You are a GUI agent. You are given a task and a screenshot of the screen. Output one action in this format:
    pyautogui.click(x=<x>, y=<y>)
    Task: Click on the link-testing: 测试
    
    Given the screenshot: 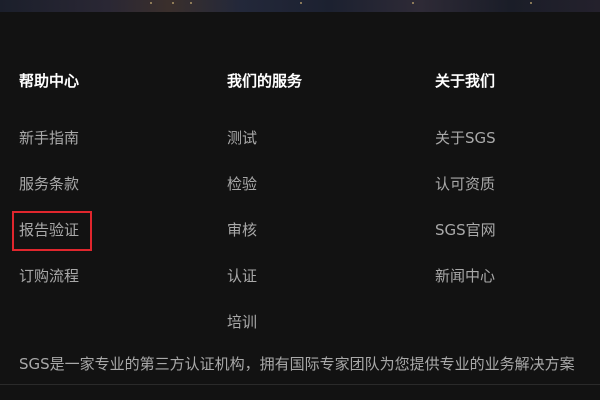 What is the action you would take?
    pyautogui.click(x=242, y=137)
    